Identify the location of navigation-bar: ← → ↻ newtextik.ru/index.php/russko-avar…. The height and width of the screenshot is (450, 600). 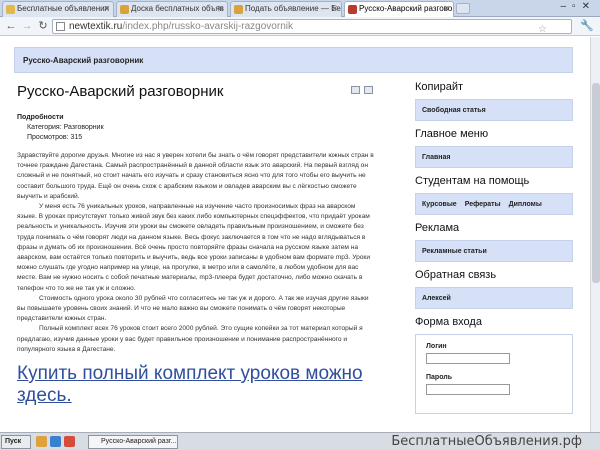
(300, 26).